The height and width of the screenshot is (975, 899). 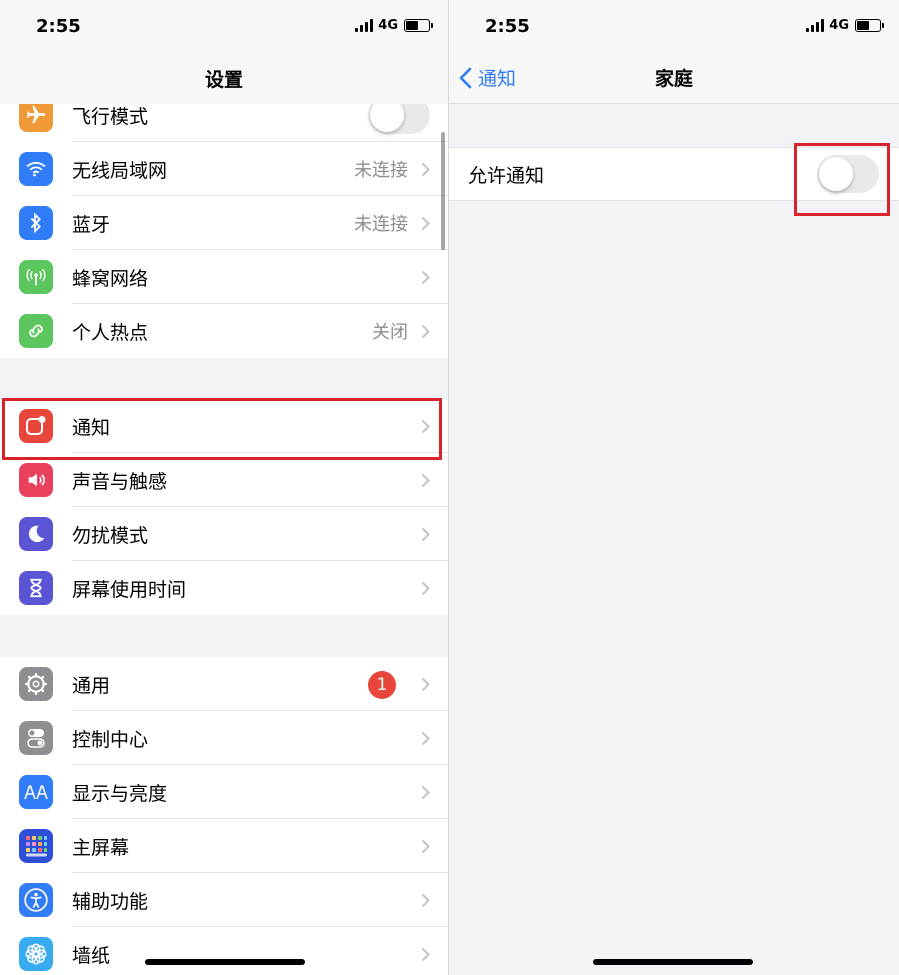 What do you see at coordinates (224, 534) in the screenshot?
I see `settings-row-do-not-disturb: 勿扰模式` at bounding box center [224, 534].